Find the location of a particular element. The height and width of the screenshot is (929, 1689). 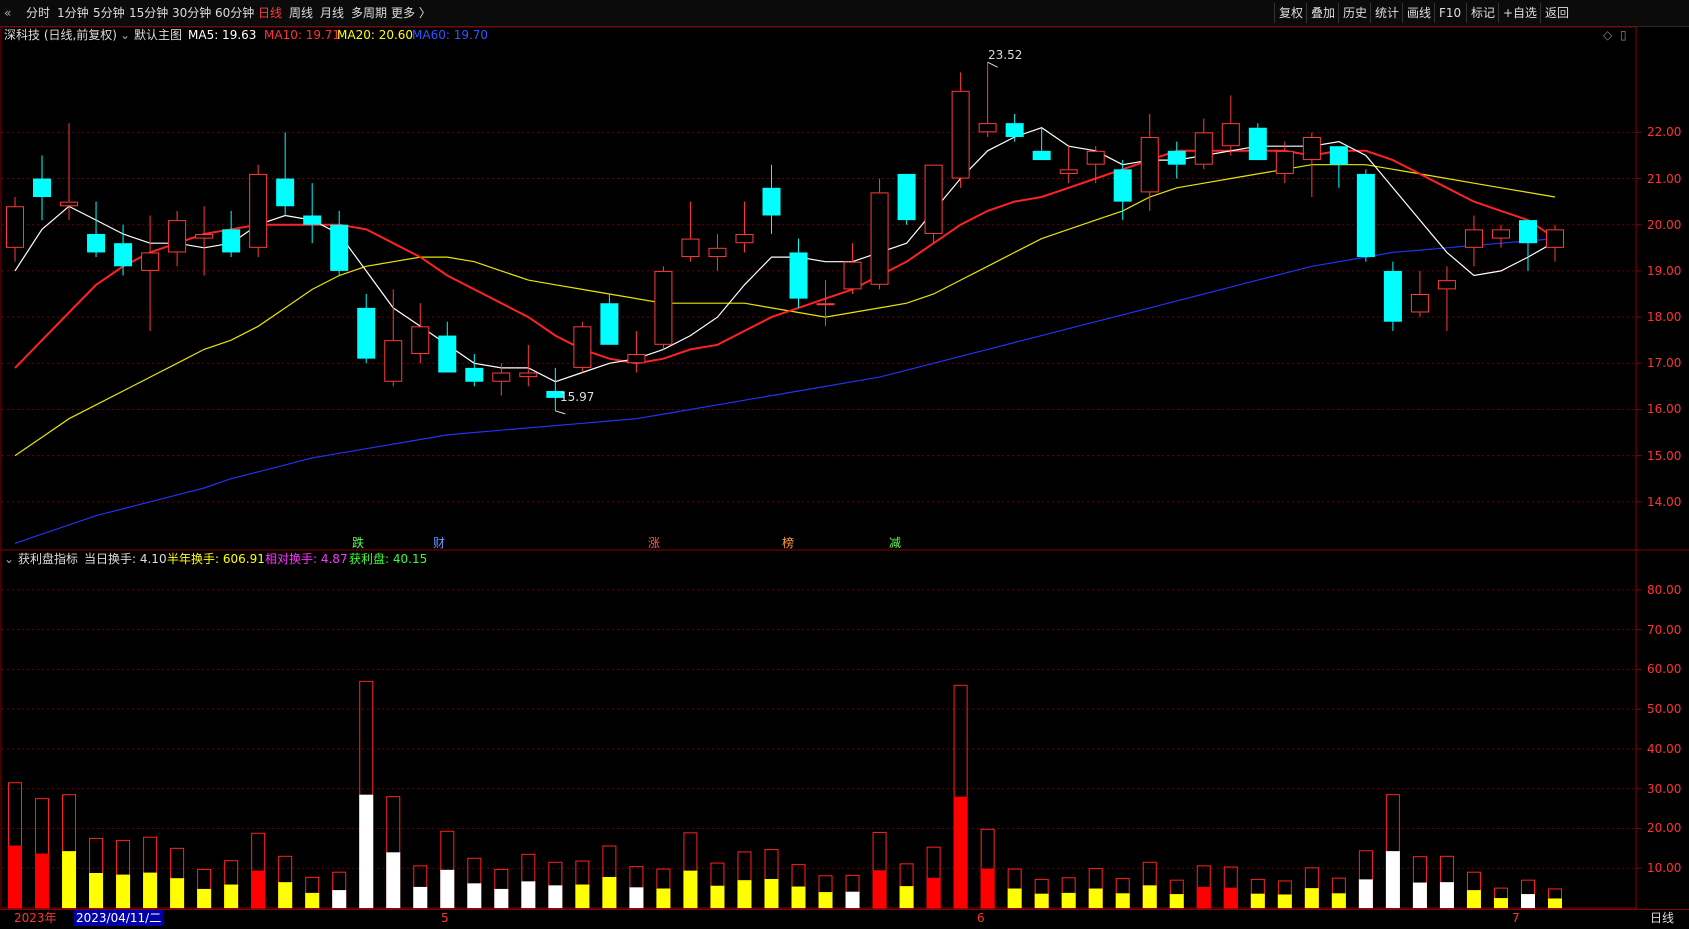

statistics-button: 统计 is located at coordinates (1386, 13).